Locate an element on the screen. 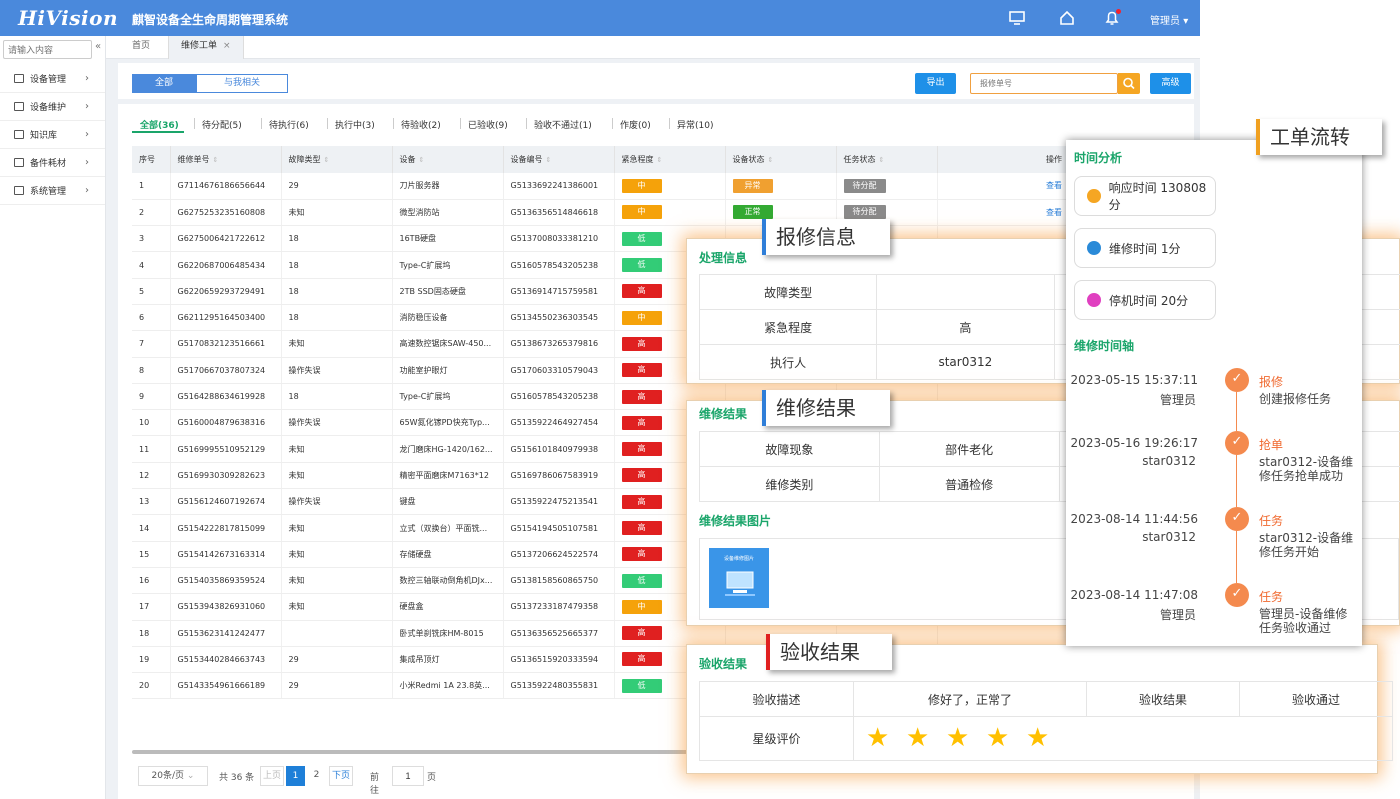 This screenshot has width=1400, height=799. status-tab: 待分配(5) is located at coordinates (222, 124).